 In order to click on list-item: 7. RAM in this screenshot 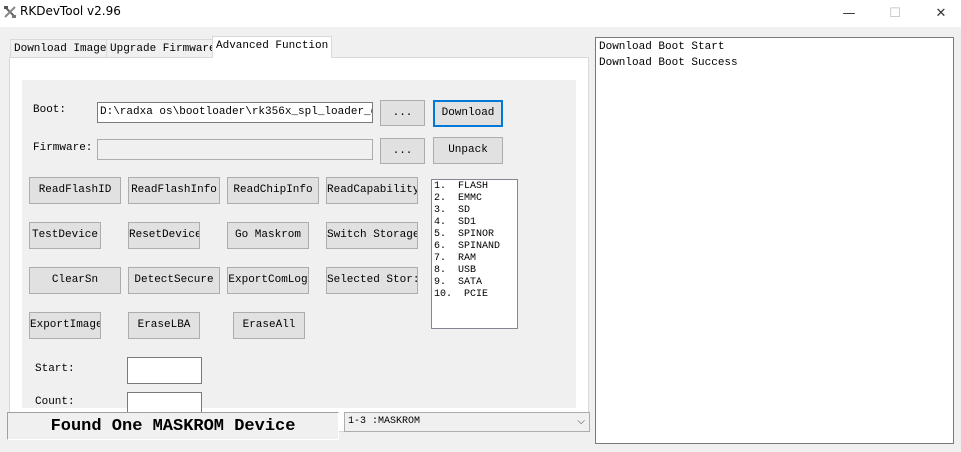, I will do `click(474, 259)`.